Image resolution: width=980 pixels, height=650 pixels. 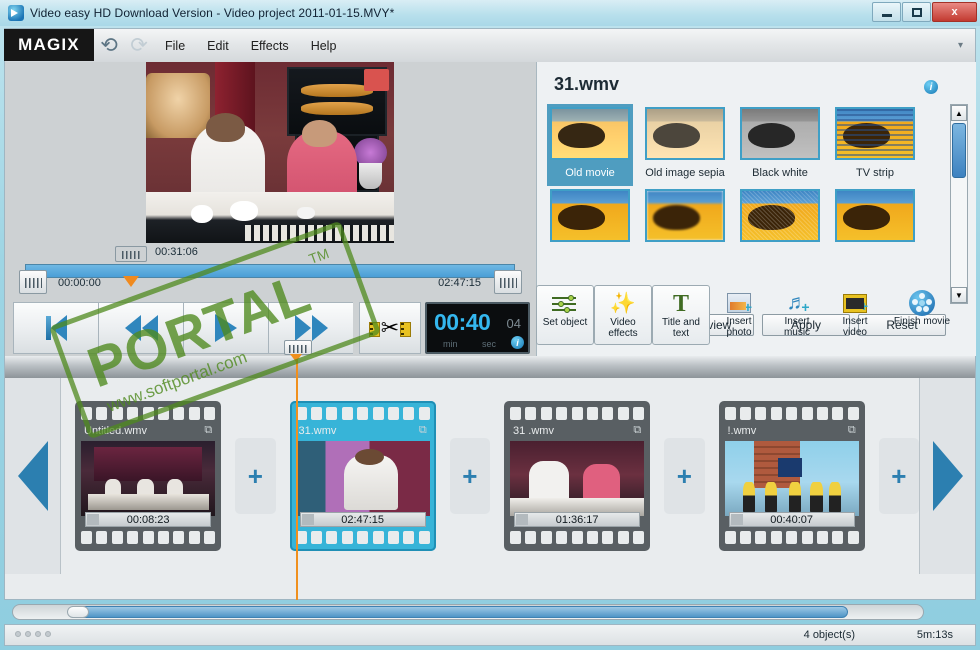 What do you see at coordinates (362, 519) in the screenshot?
I see `clip-duration: 02:47:15` at bounding box center [362, 519].